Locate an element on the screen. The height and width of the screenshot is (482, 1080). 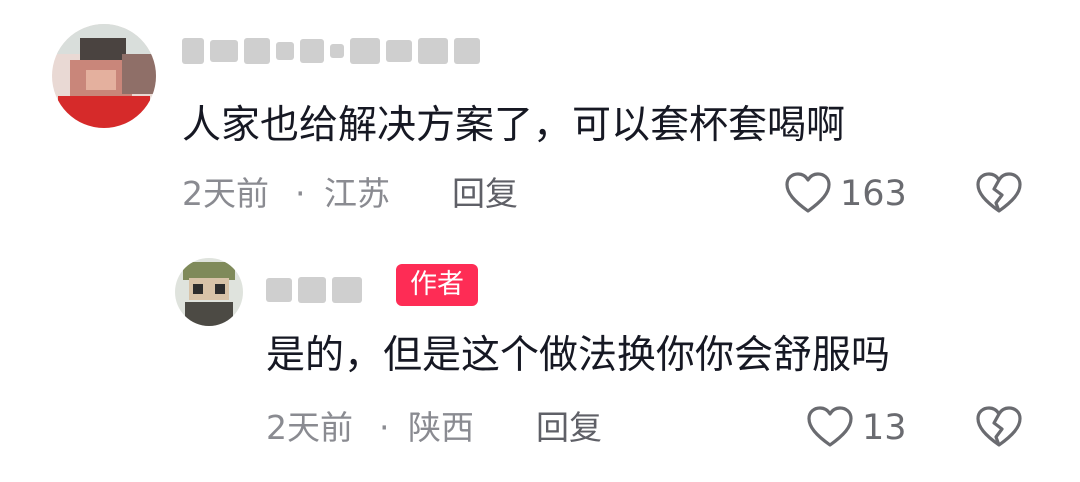
commenter-avatar is located at coordinates (104, 76).